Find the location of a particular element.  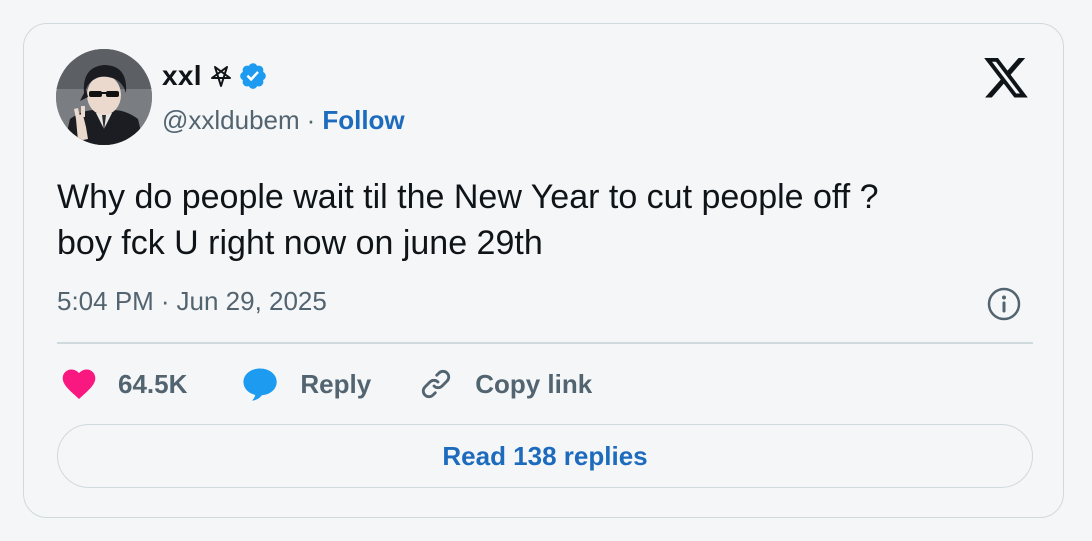

pentagram-icon is located at coordinates (221, 76).